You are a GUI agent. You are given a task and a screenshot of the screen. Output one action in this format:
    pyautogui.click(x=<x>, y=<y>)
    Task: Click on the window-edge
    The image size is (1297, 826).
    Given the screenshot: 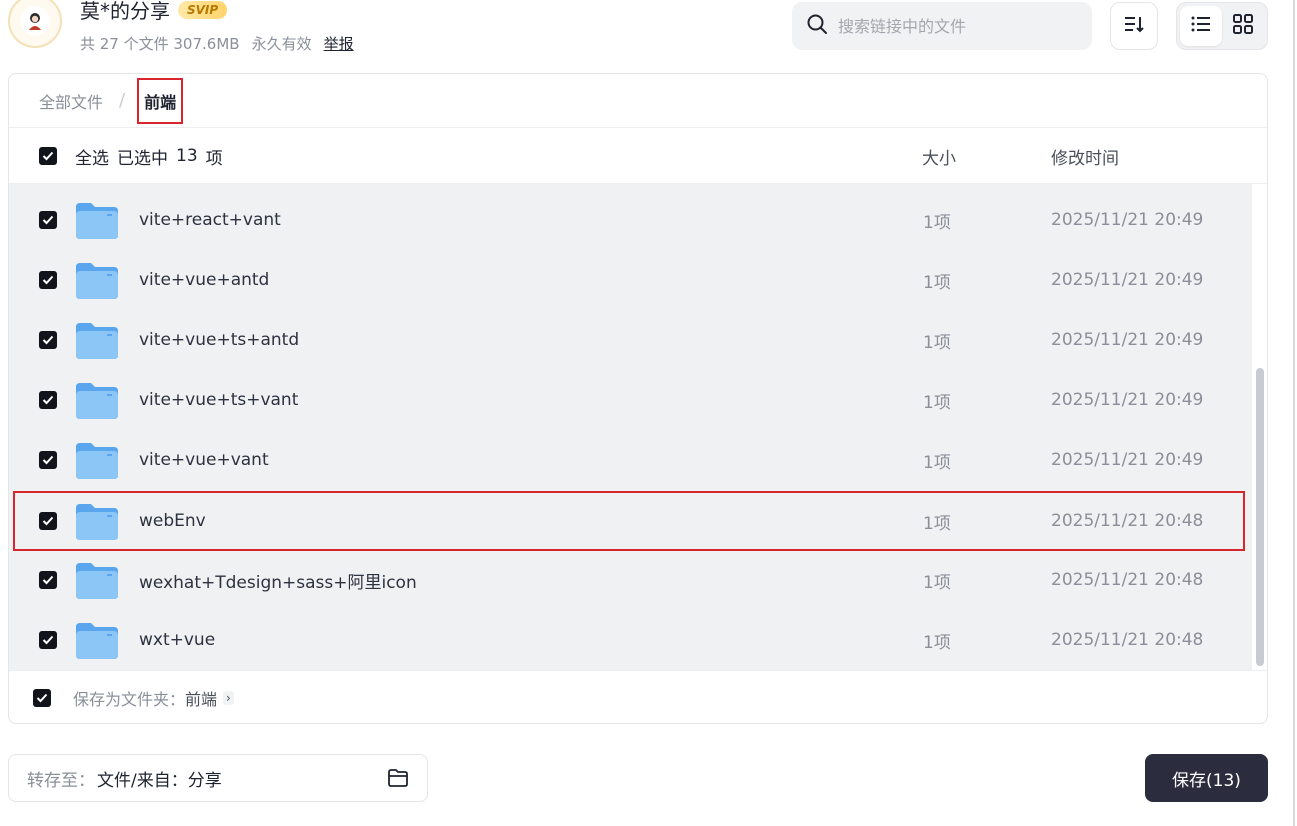 What is the action you would take?
    pyautogui.click(x=1294, y=413)
    